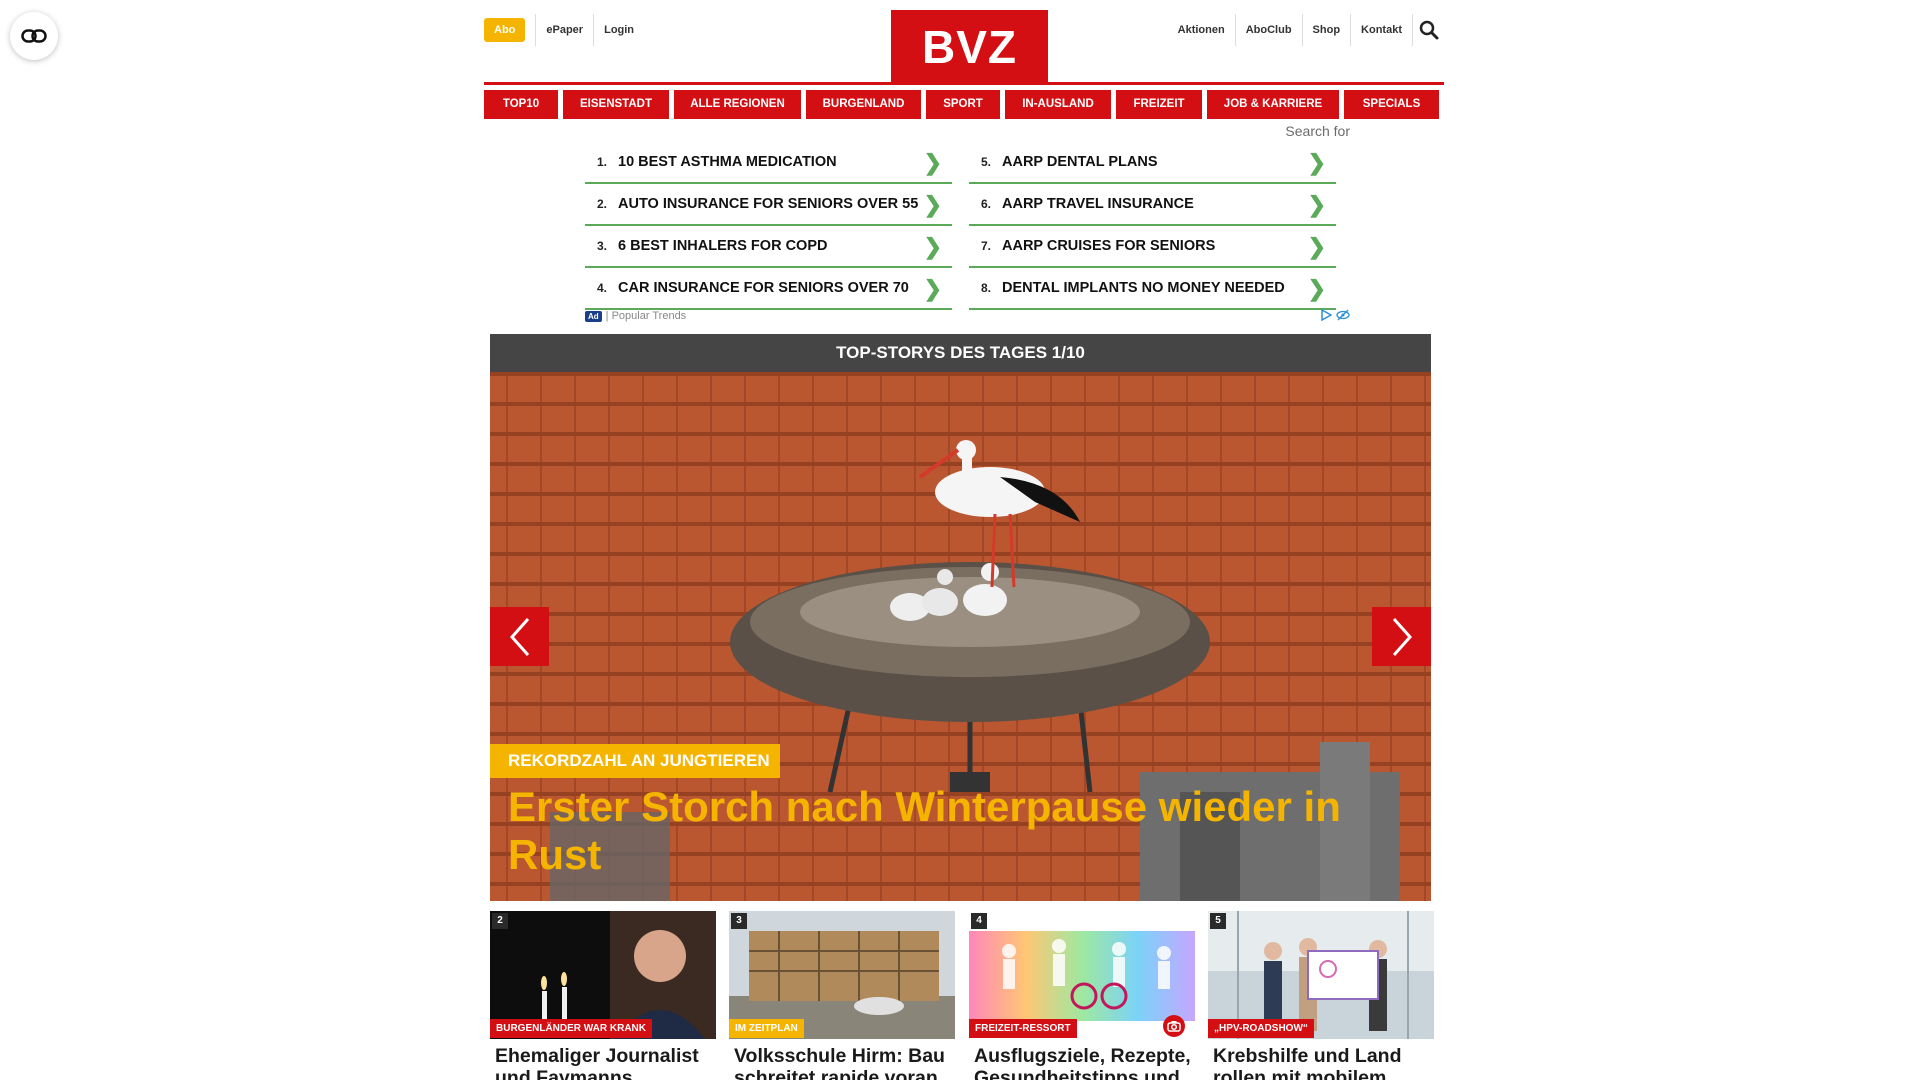 This screenshot has height=1080, width=1920. I want to click on ad-badge: Ad, so click(593, 316).